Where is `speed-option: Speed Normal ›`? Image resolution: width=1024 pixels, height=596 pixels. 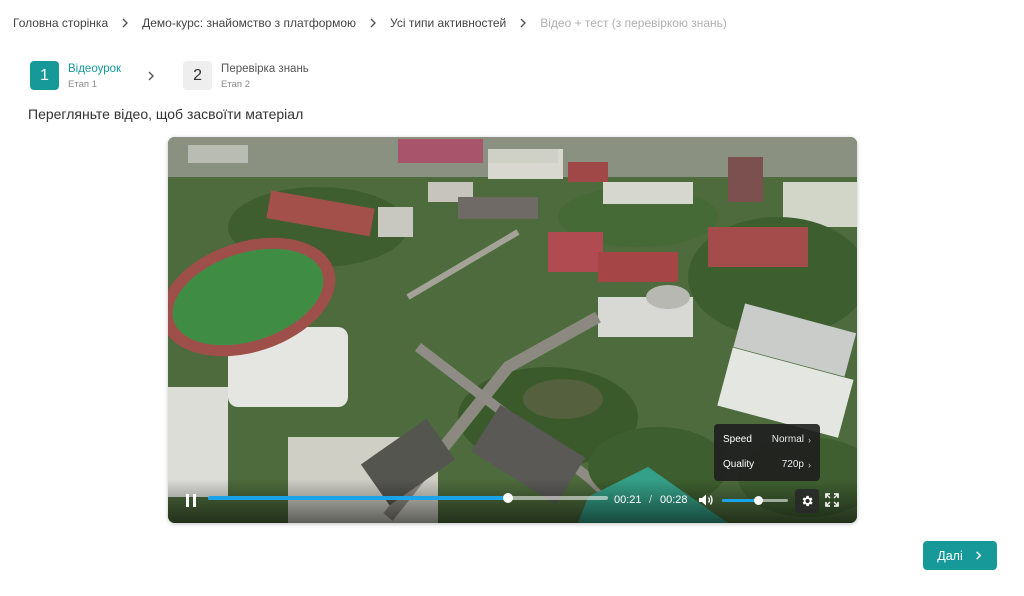
speed-option: Speed Normal › is located at coordinates (767, 439).